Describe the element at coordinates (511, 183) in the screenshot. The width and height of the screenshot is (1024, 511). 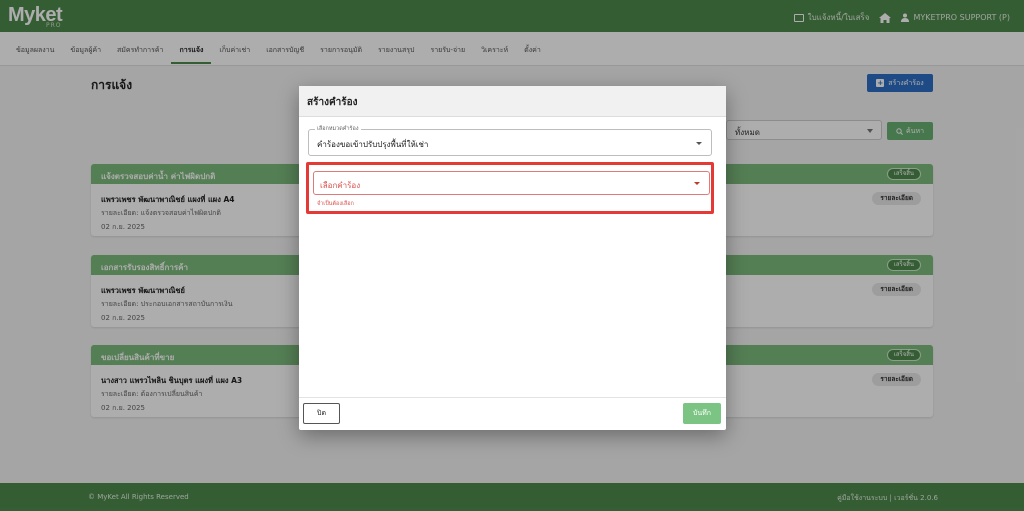
I see `request-type-select: เลือกคำร้อง` at that location.